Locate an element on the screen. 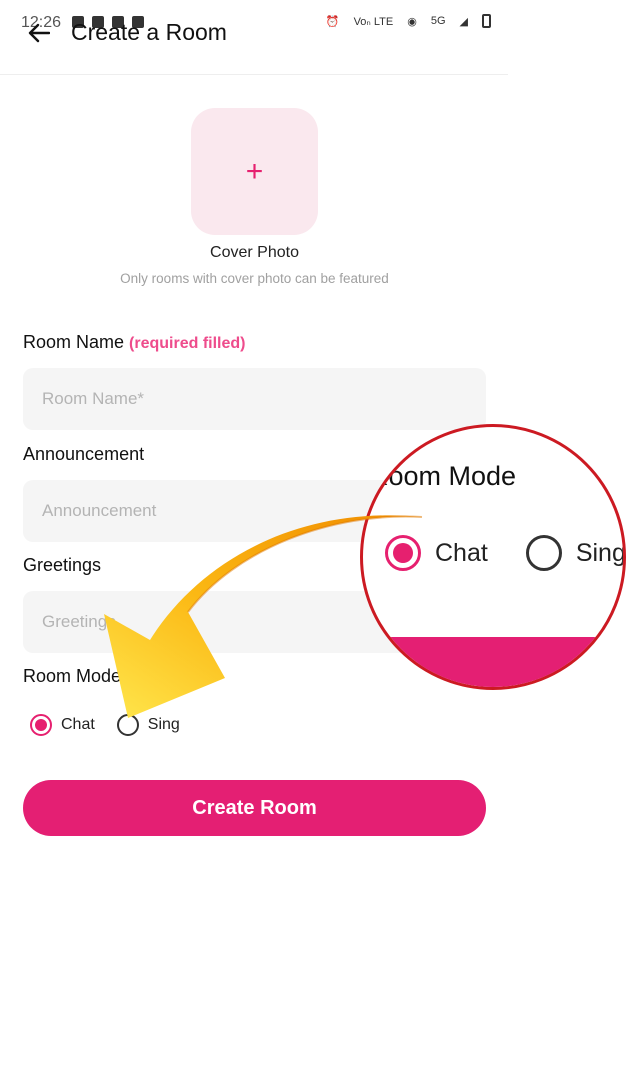 The image size is (637, 1080). announcement-label: Announcement is located at coordinates (84, 454).